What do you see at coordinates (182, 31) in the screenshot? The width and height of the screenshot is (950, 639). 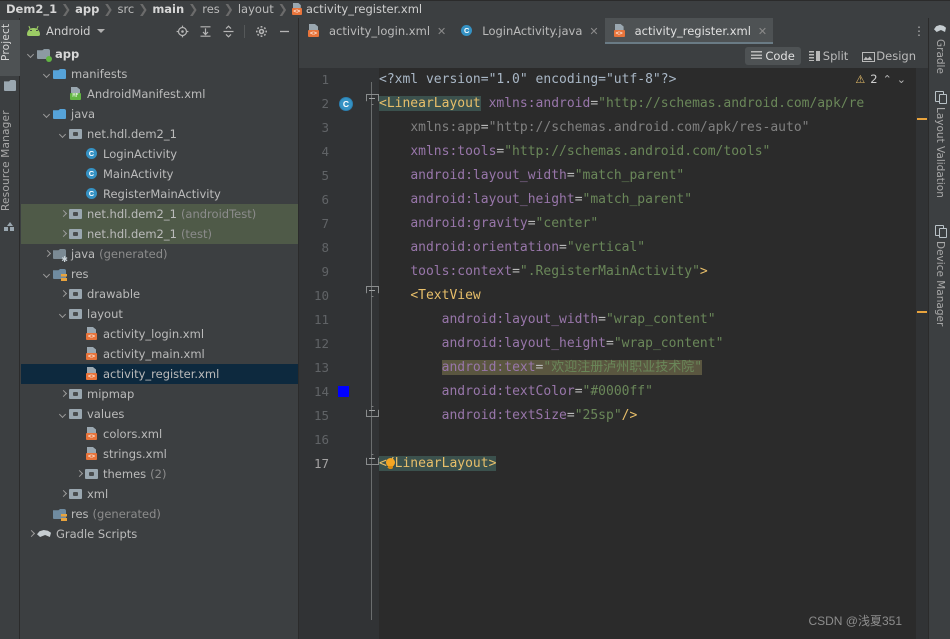 I see `select-opened-file-icon` at bounding box center [182, 31].